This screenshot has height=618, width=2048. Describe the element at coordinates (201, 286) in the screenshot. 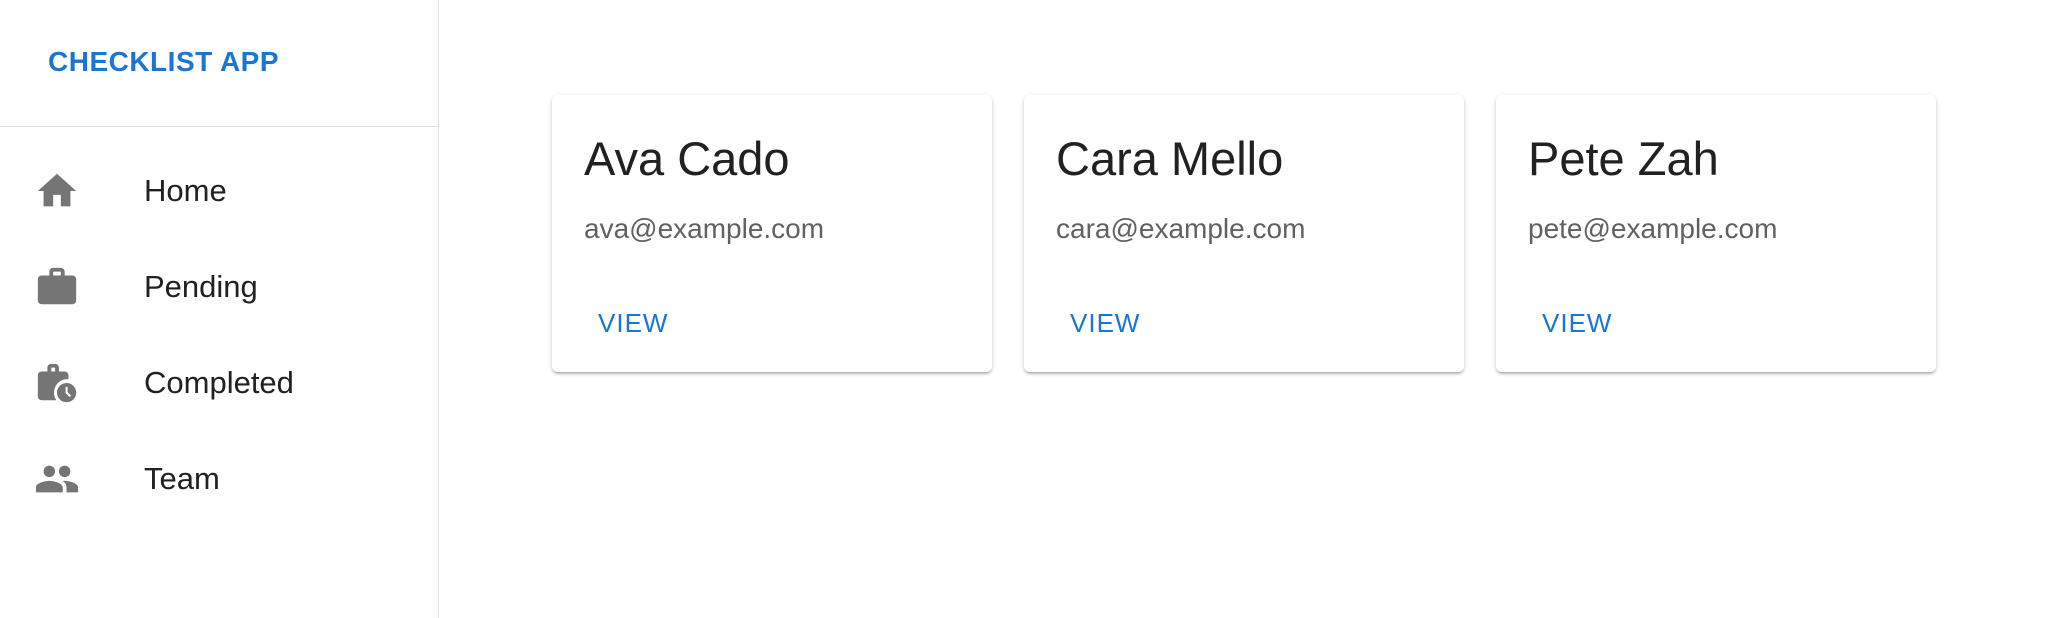

I see `sidebar-item-label: Pending` at that location.